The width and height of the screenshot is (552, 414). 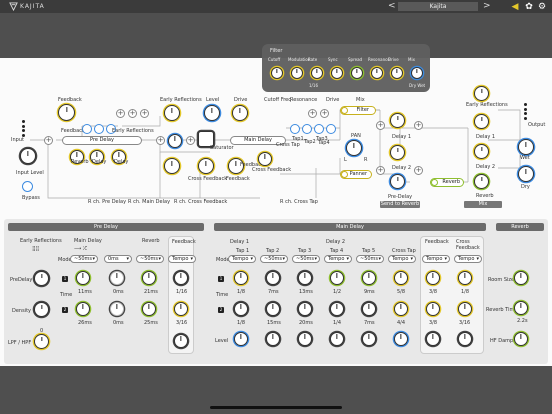 I want to click on level-knob, so click(x=212, y=113).